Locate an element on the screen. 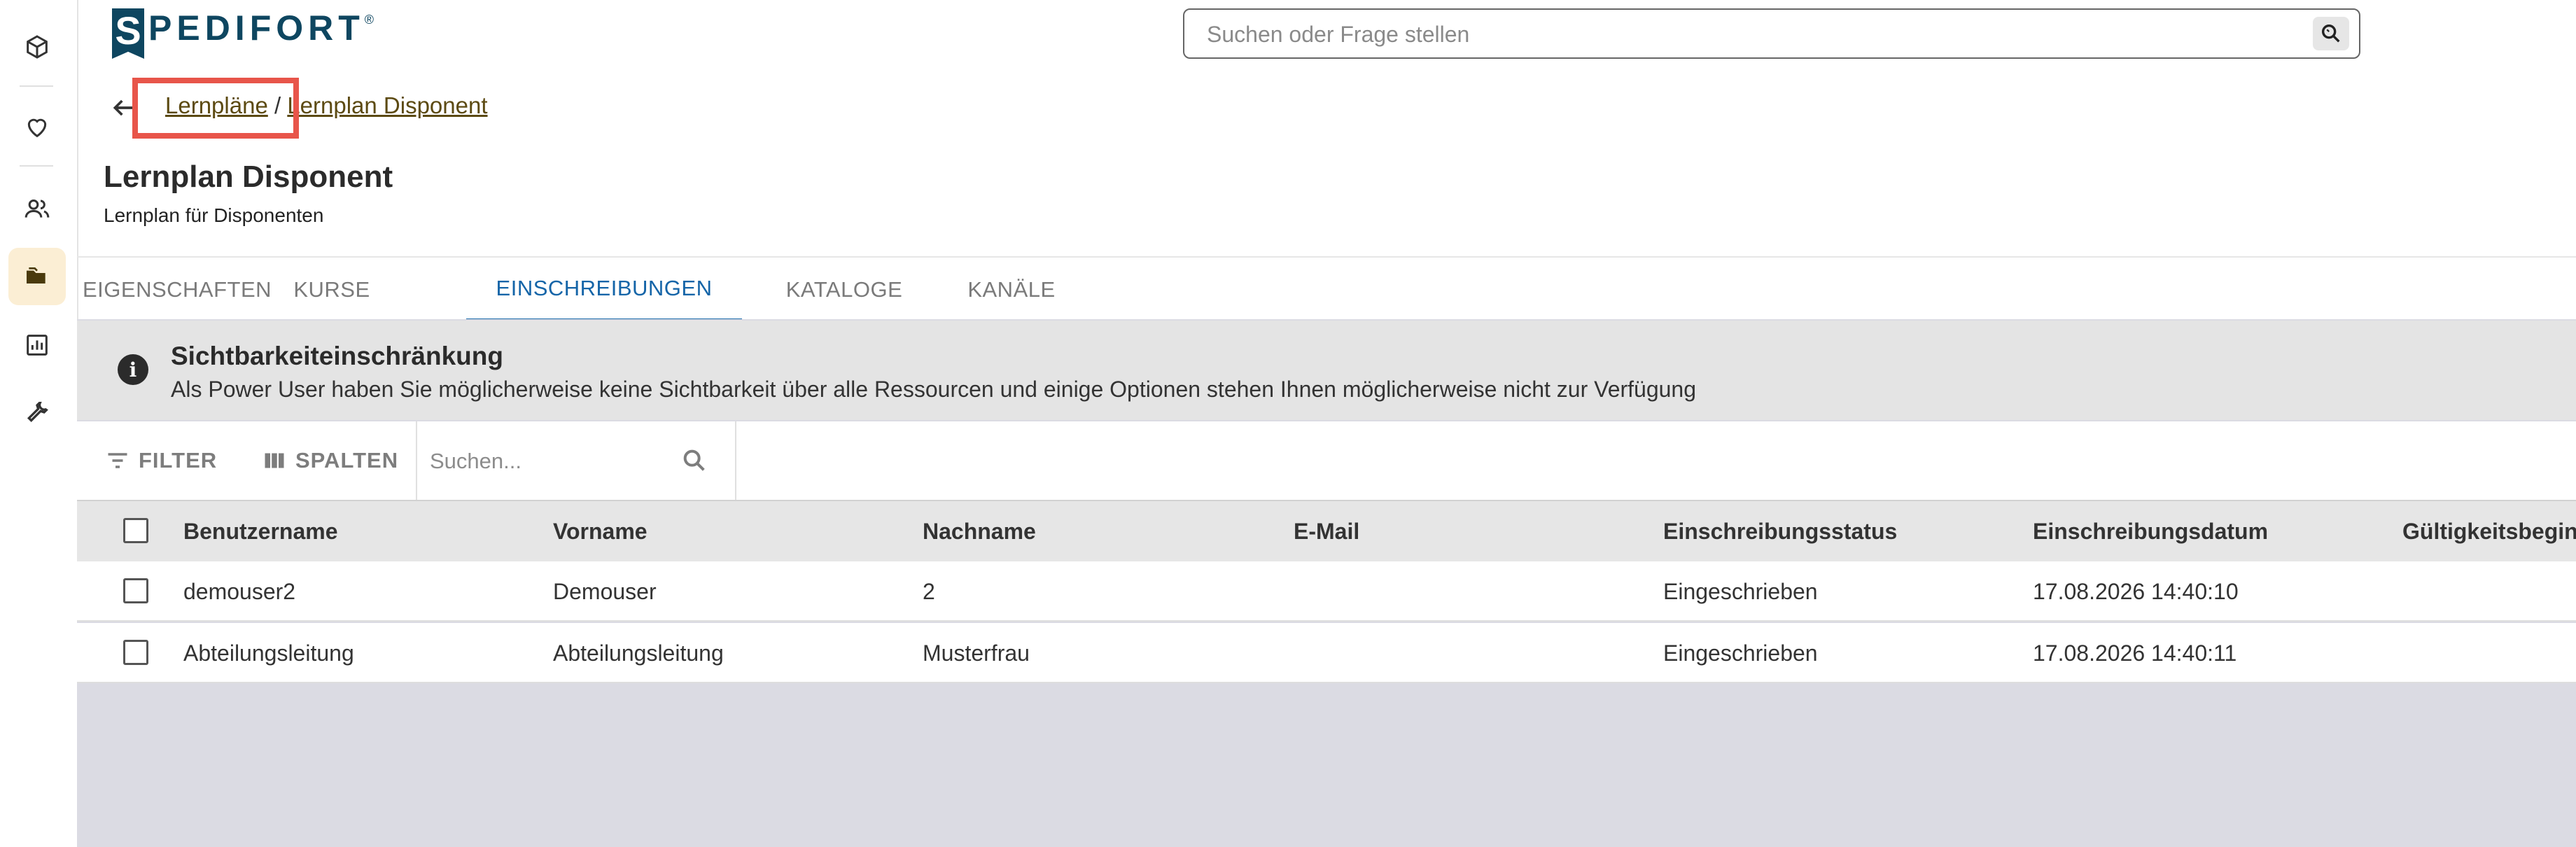 The height and width of the screenshot is (847, 2576). registered-mark: ® is located at coordinates (369, 19).